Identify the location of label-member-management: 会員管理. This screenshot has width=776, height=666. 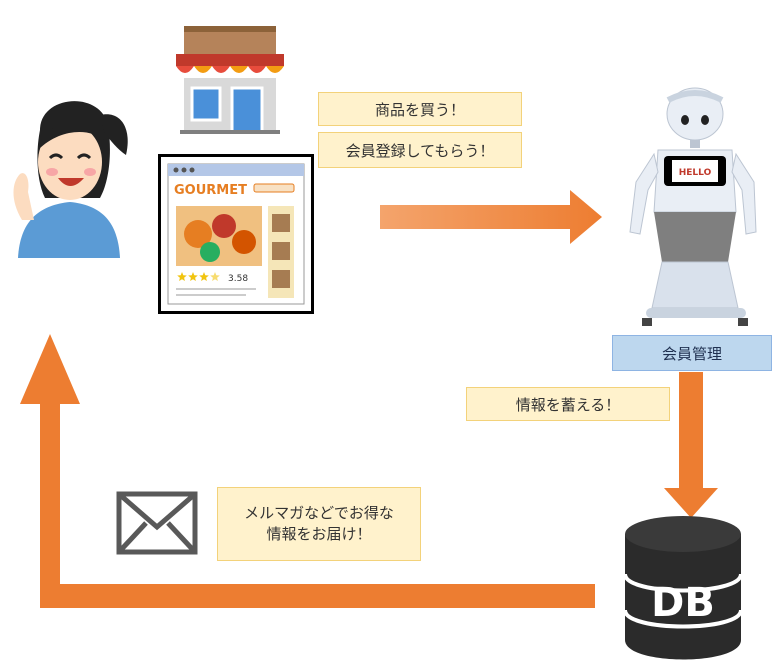
(692, 353).